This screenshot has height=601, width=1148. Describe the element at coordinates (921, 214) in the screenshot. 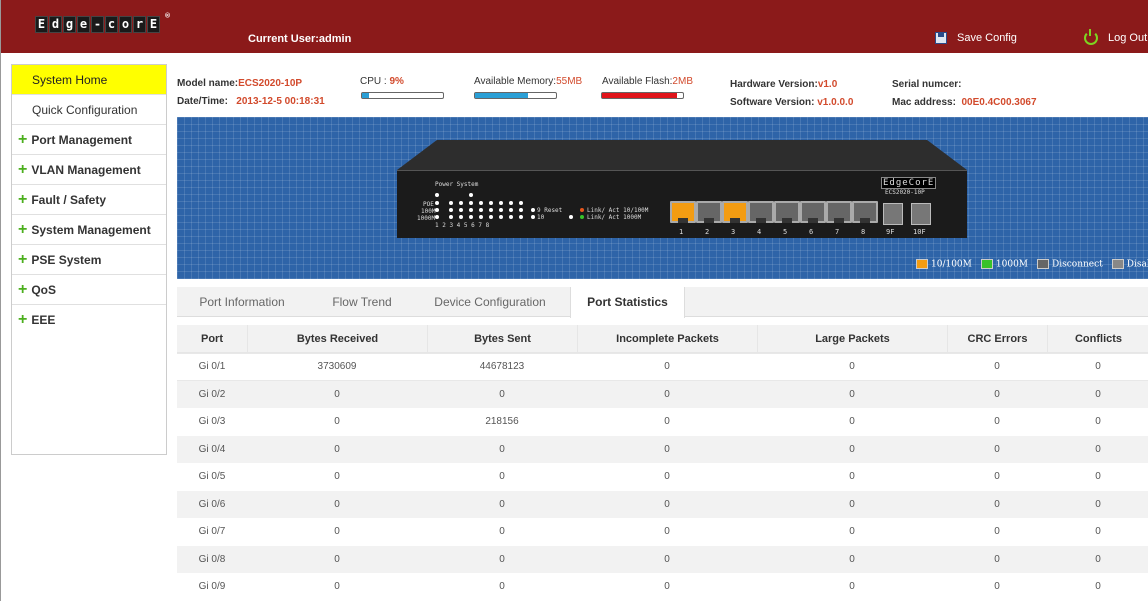

I see `sfp-port-10f` at that location.